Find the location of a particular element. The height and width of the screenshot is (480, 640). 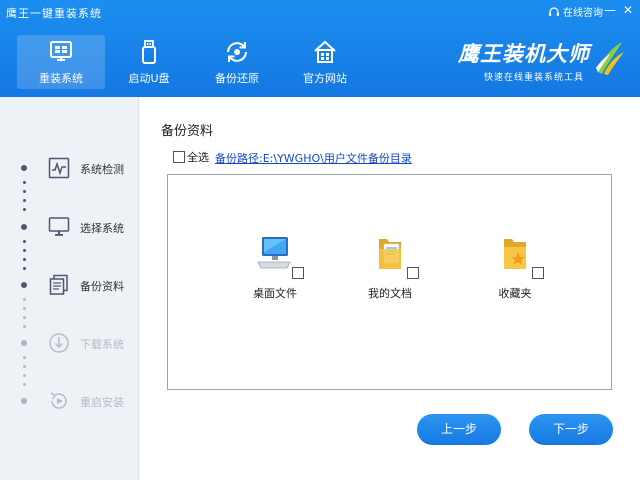

backup-path-link: 备份路径:E:\YWGHO\用户文件备份目录 is located at coordinates (313, 158).